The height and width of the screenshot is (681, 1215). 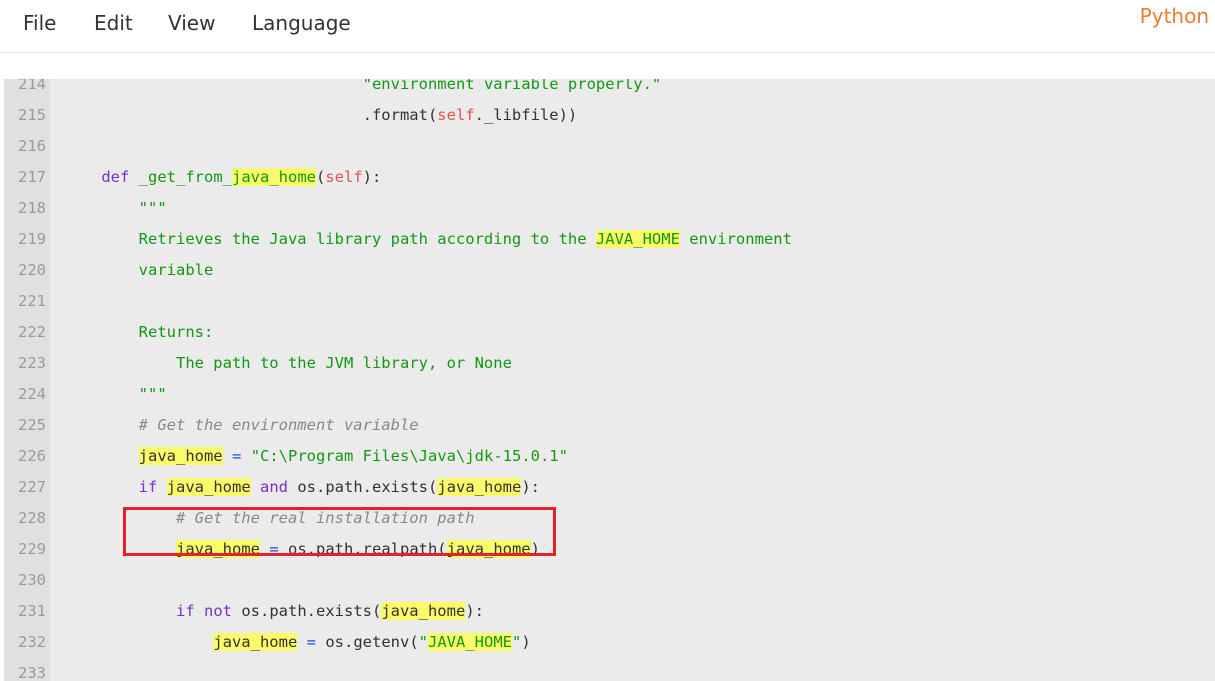 I want to click on annotation-highlight-box, so click(x=339, y=531).